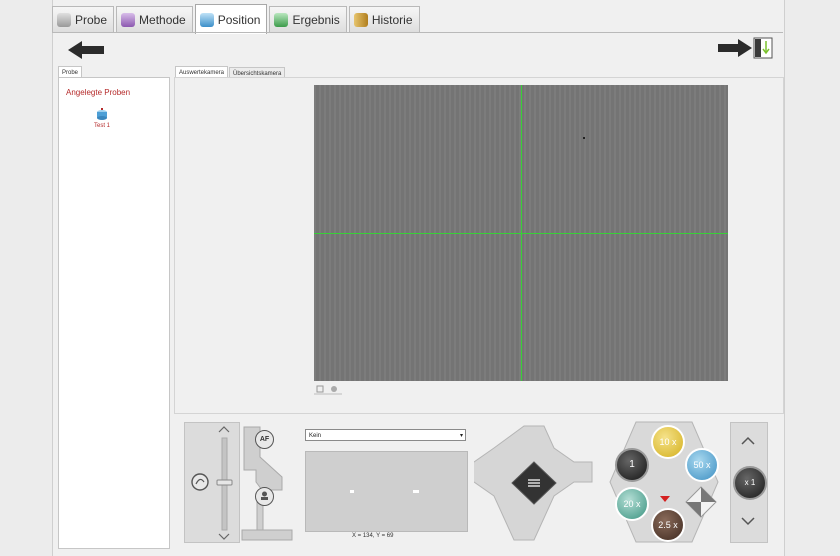  What do you see at coordinates (632, 465) in the screenshot?
I see `objective-1: 1` at bounding box center [632, 465].